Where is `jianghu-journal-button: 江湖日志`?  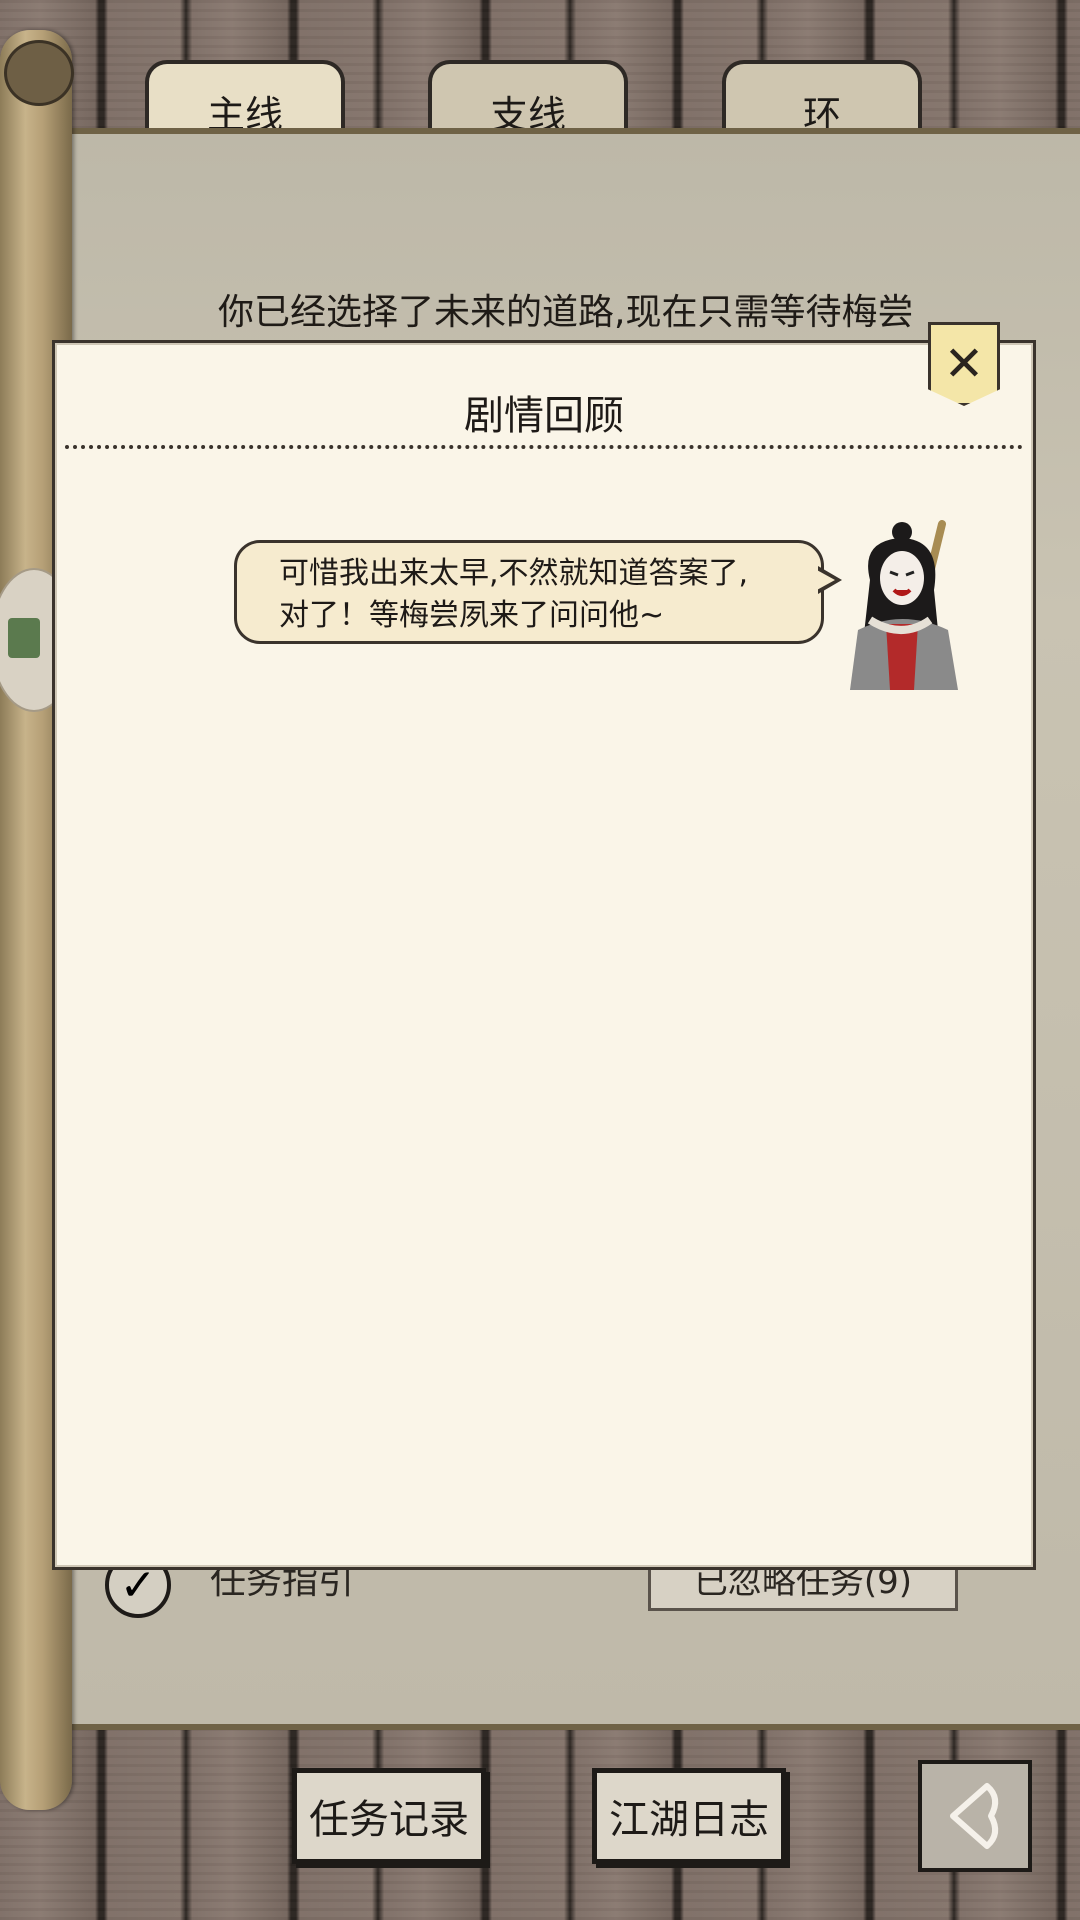
jianghu-journal-button: 江湖日志 is located at coordinates (689, 1816).